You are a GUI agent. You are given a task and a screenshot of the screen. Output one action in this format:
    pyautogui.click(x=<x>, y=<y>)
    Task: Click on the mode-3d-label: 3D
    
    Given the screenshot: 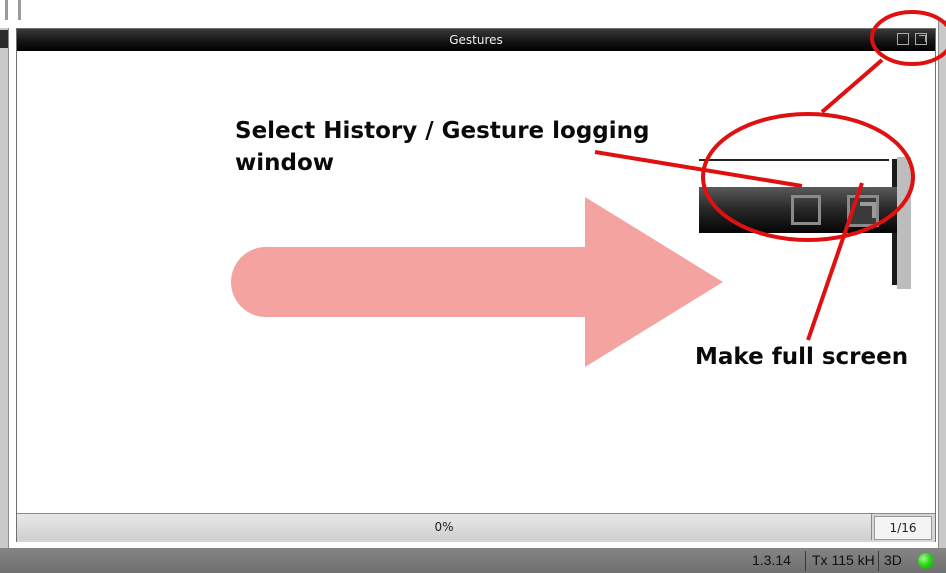 What is the action you would take?
    pyautogui.click(x=893, y=560)
    